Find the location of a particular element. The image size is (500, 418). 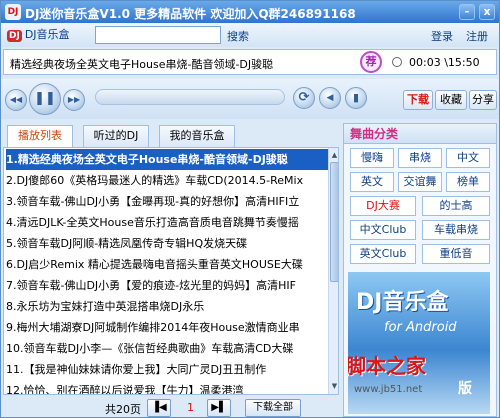

register-link: 注册 is located at coordinates (477, 36).